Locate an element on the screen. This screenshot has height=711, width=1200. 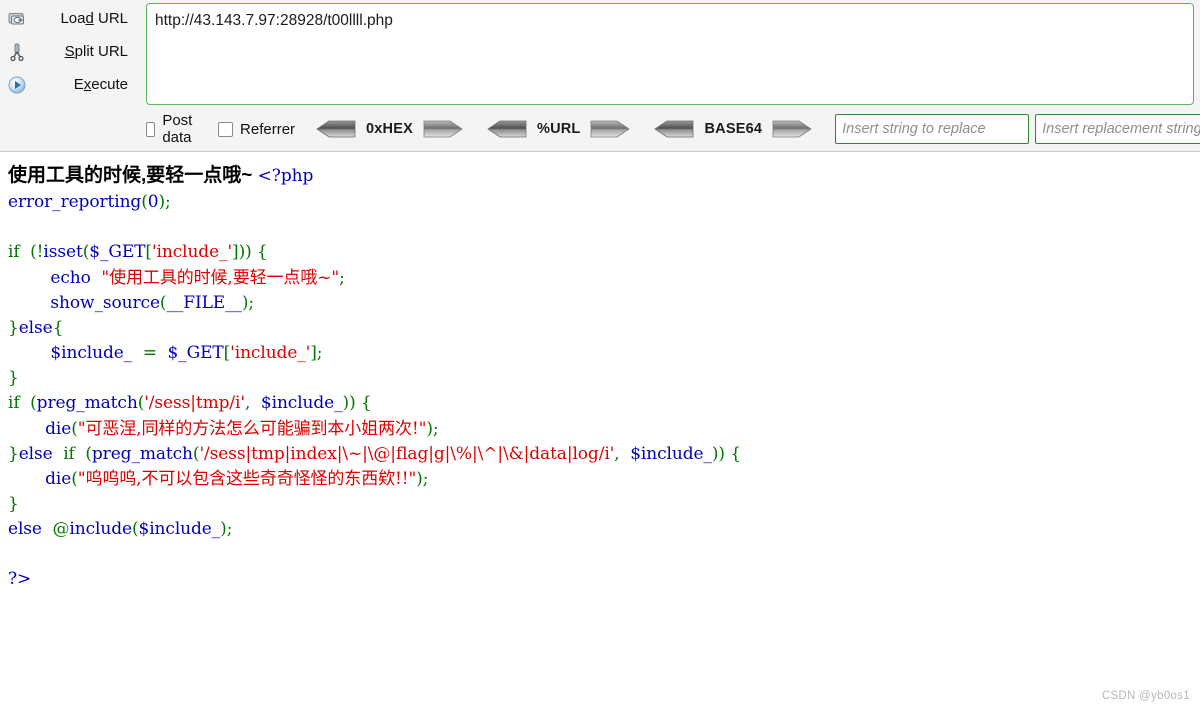
scissors-icon is located at coordinates (17, 52).